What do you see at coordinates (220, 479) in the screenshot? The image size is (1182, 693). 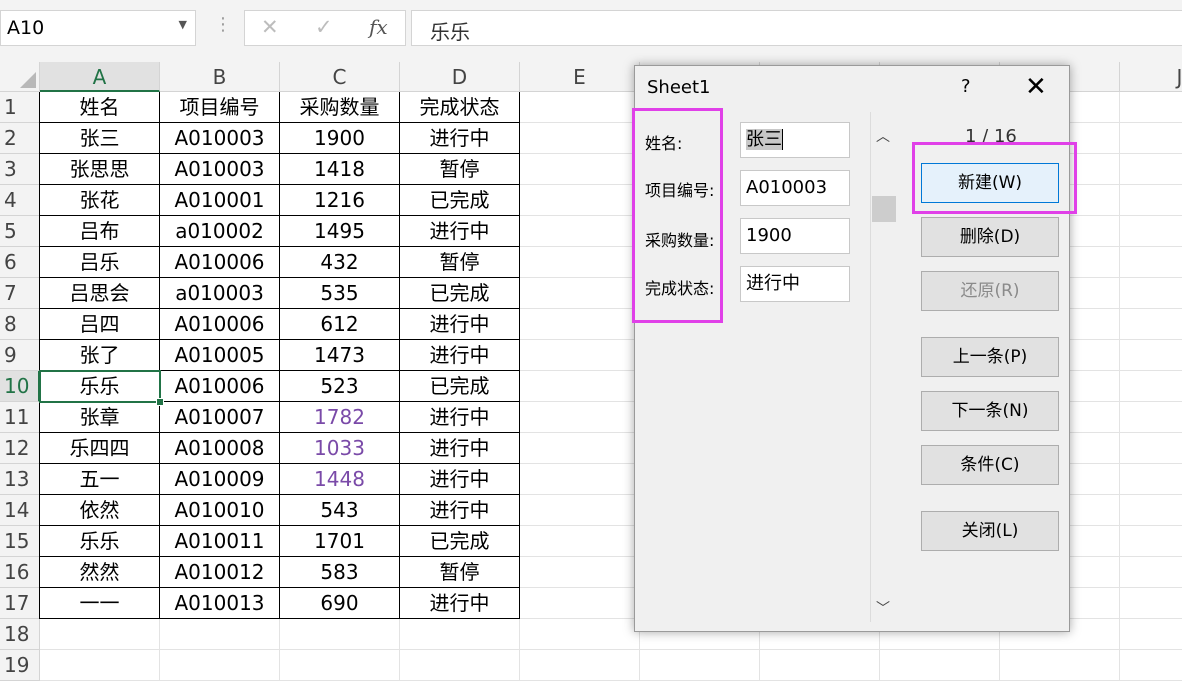 I see `table-cell: A010009` at bounding box center [220, 479].